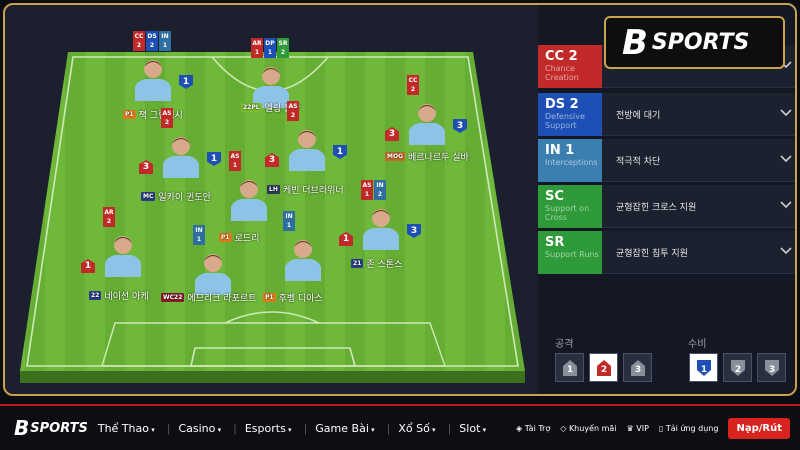 The height and width of the screenshot is (450, 800). I want to click on defense-level-button-2: 2, so click(737, 367).